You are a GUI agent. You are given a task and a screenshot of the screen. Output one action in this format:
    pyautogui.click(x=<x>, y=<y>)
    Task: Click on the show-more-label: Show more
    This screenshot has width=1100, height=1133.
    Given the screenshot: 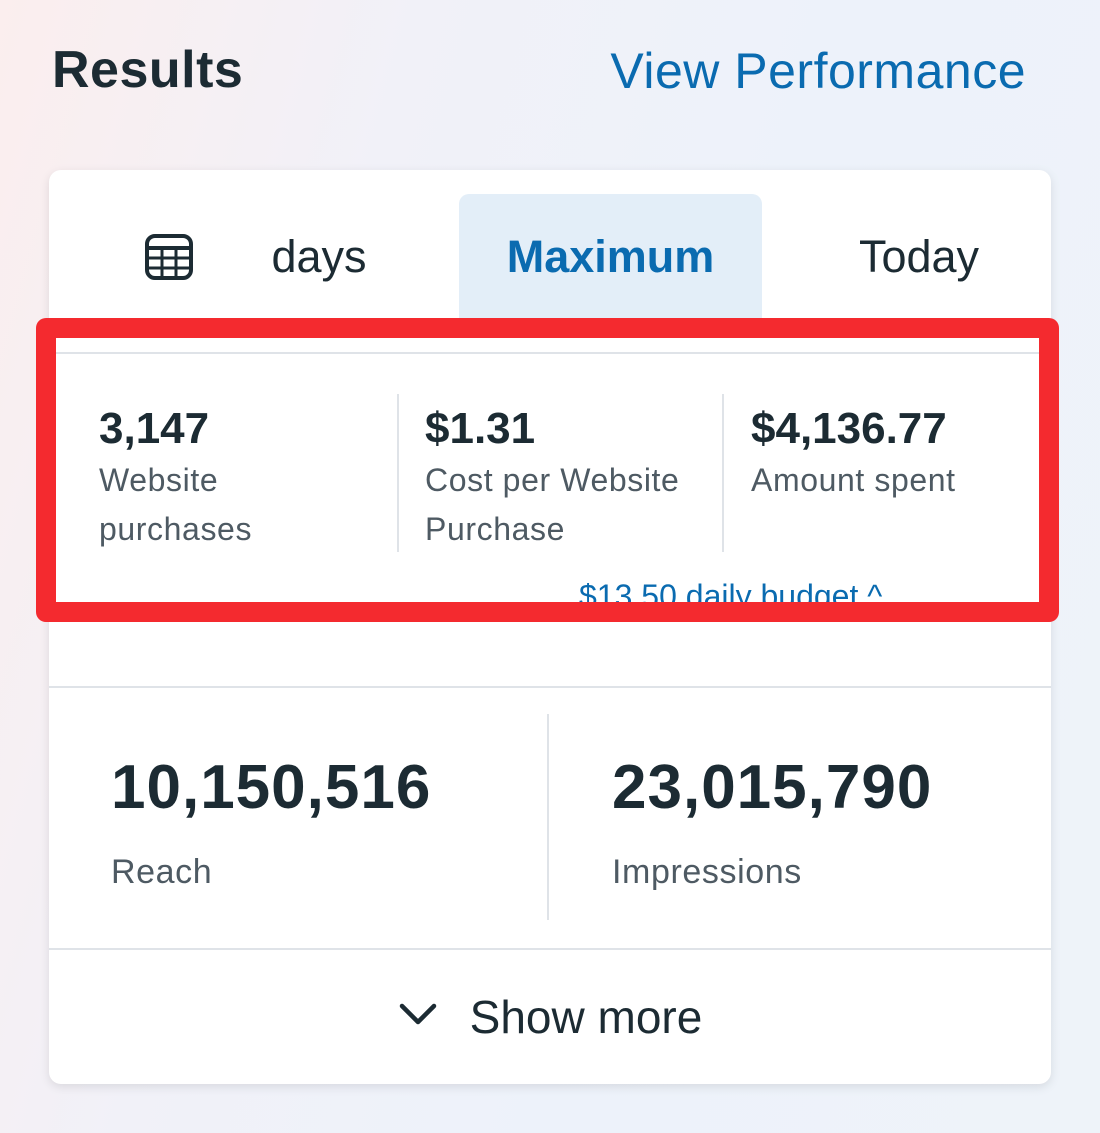 What is the action you would take?
    pyautogui.click(x=586, y=1017)
    